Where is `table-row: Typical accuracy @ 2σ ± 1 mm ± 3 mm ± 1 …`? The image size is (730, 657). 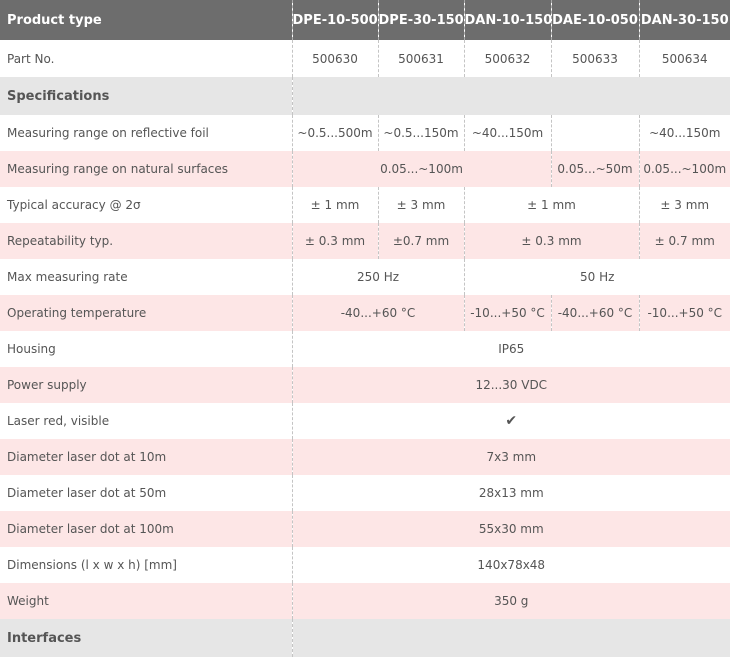
table-row: Typical accuracy @ 2σ ± 1 mm ± 3 mm ± 1 … is located at coordinates (365, 205).